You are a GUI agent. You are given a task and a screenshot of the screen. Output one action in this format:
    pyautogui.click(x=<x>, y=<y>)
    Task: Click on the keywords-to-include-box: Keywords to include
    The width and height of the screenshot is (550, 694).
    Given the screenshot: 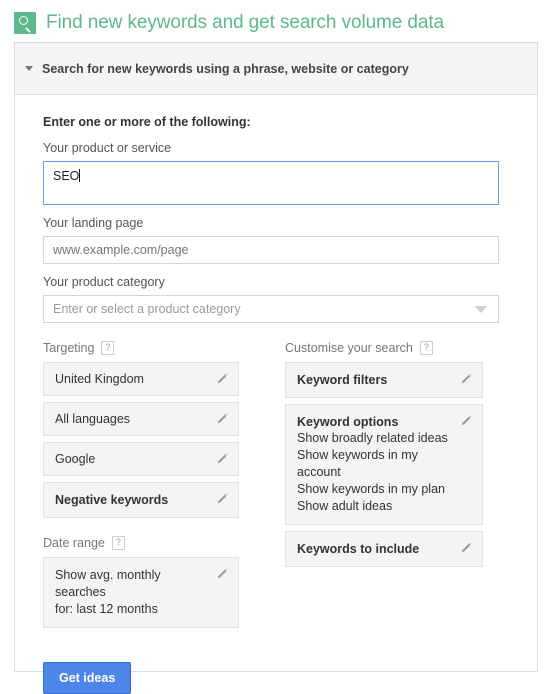 What is the action you would take?
    pyautogui.click(x=384, y=549)
    